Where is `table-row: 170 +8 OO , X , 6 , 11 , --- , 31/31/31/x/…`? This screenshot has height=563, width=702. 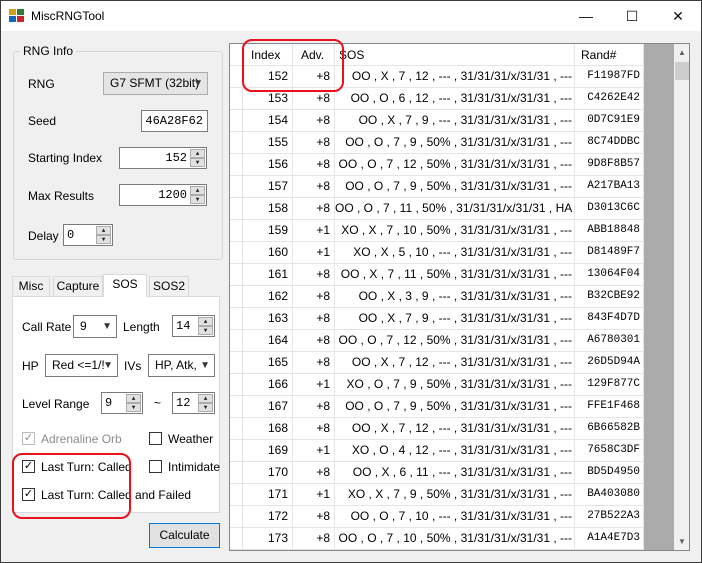 table-row: 170 +8 OO , X , 6 , 11 , --- , 31/31/31/x/… is located at coordinates (437, 473).